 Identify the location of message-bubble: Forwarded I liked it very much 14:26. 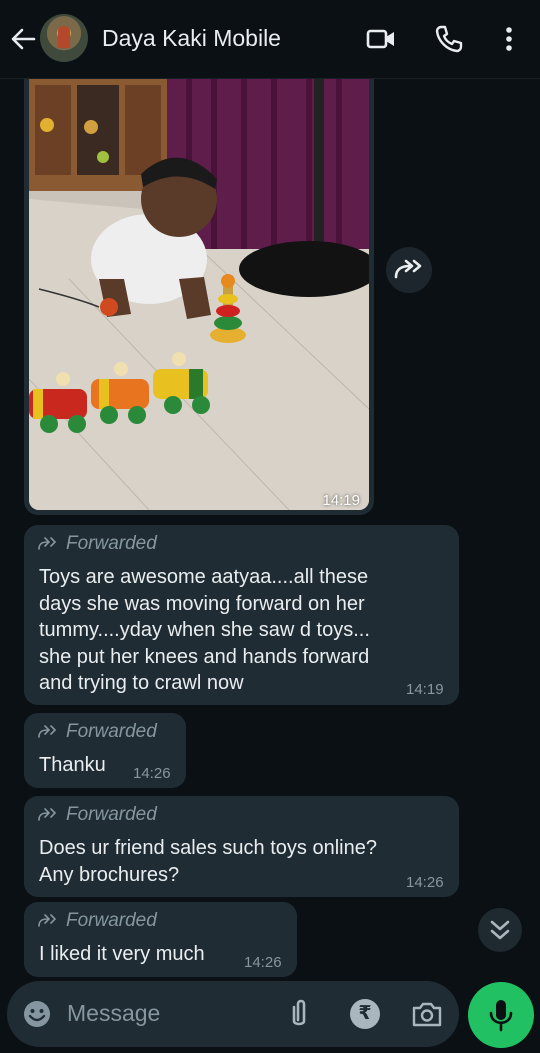
(160, 939).